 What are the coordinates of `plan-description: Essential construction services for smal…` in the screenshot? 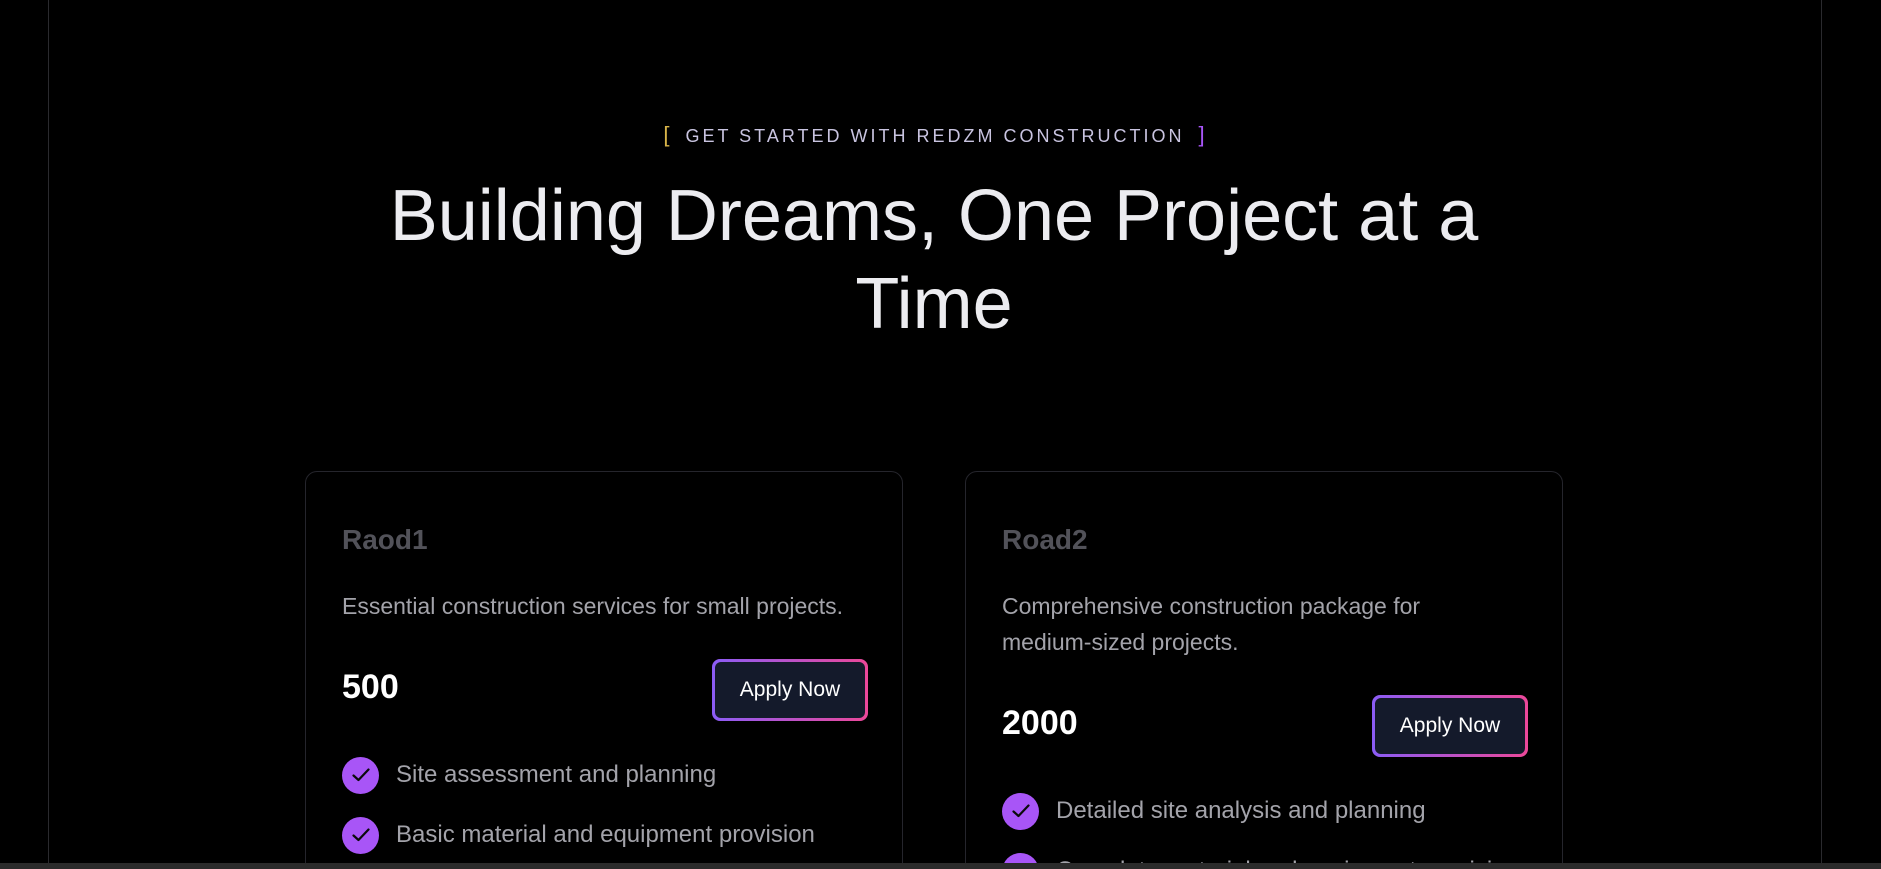 It's located at (593, 606).